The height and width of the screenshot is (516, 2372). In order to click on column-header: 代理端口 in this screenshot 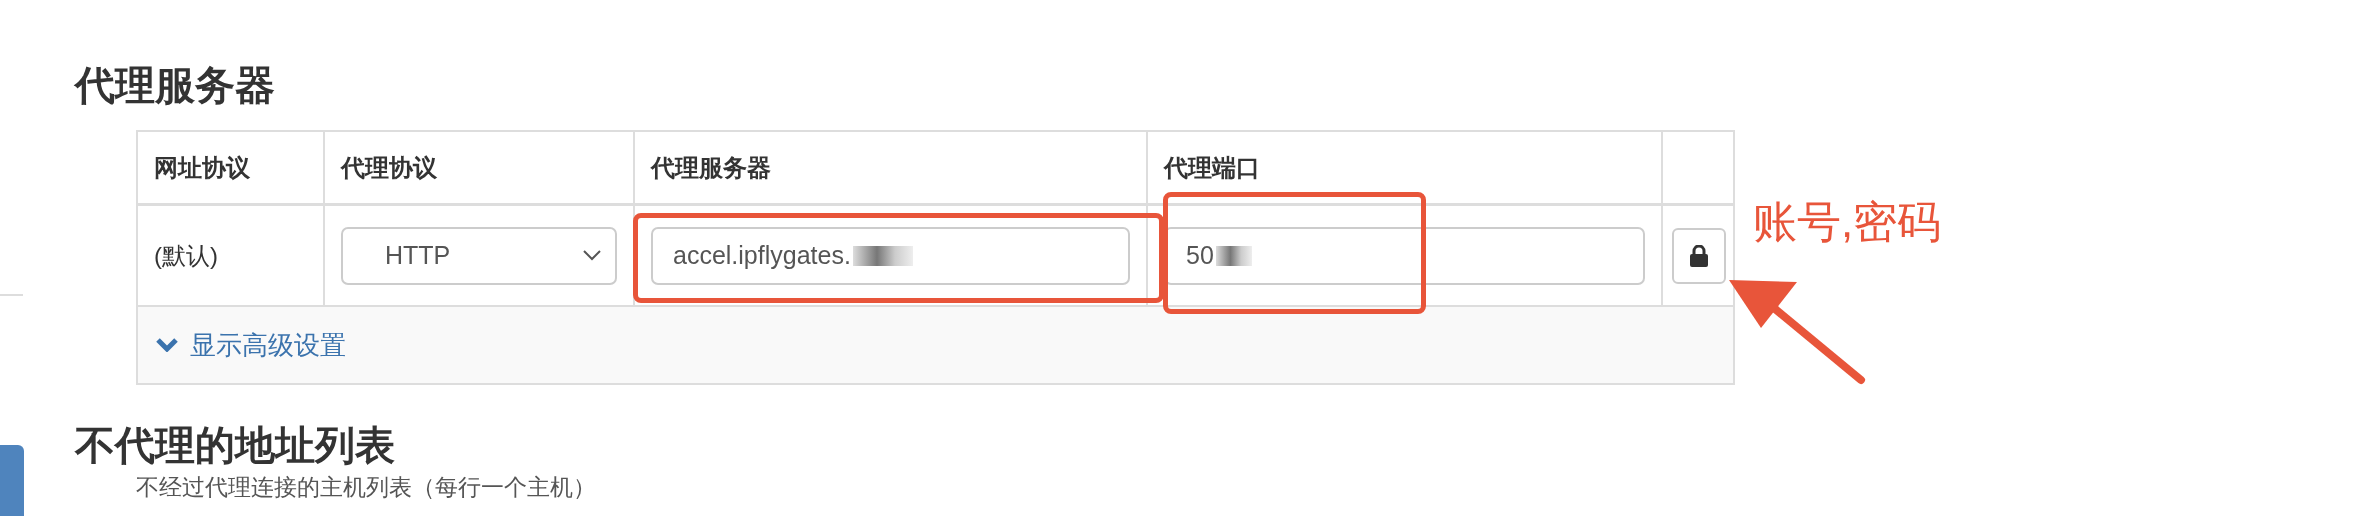, I will do `click(1404, 168)`.